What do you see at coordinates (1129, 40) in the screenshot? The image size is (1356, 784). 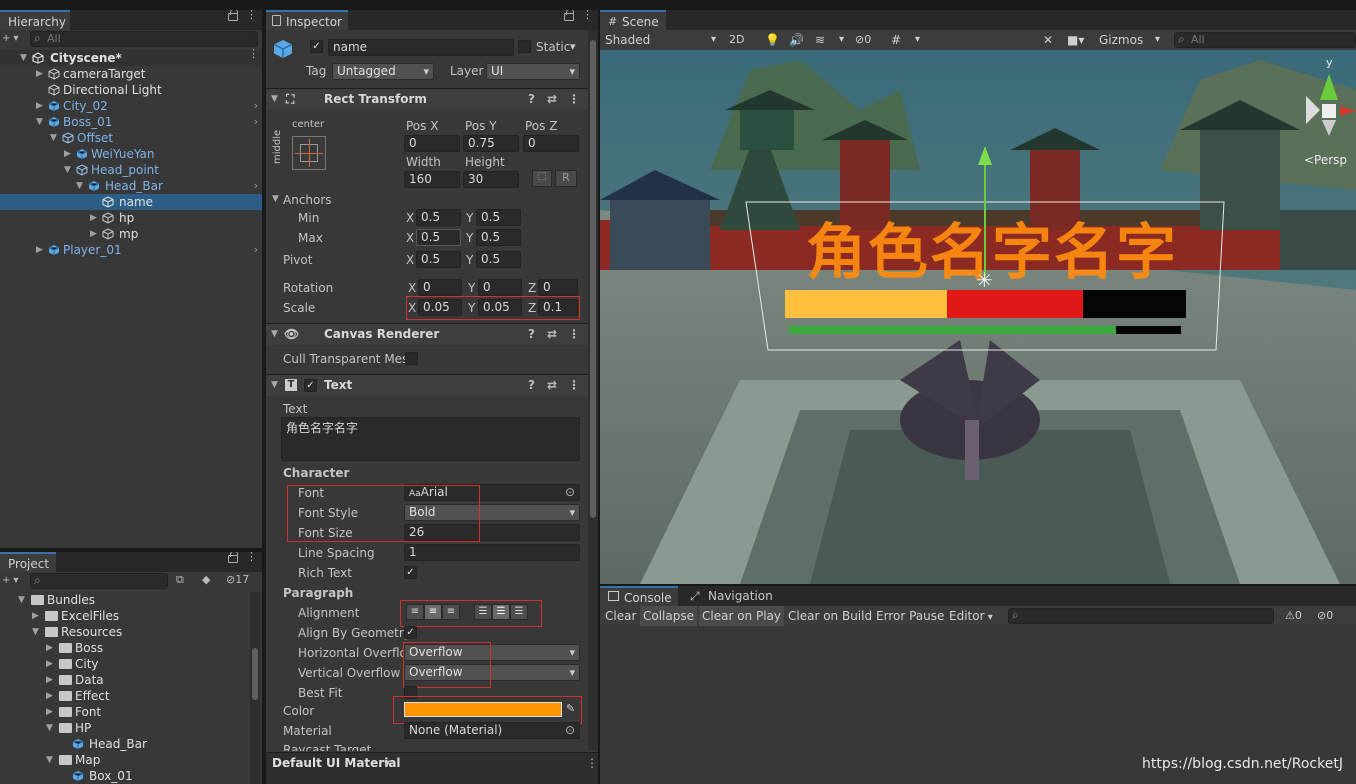 I see `gizmos-dropdown: Gizmos ▾` at bounding box center [1129, 40].